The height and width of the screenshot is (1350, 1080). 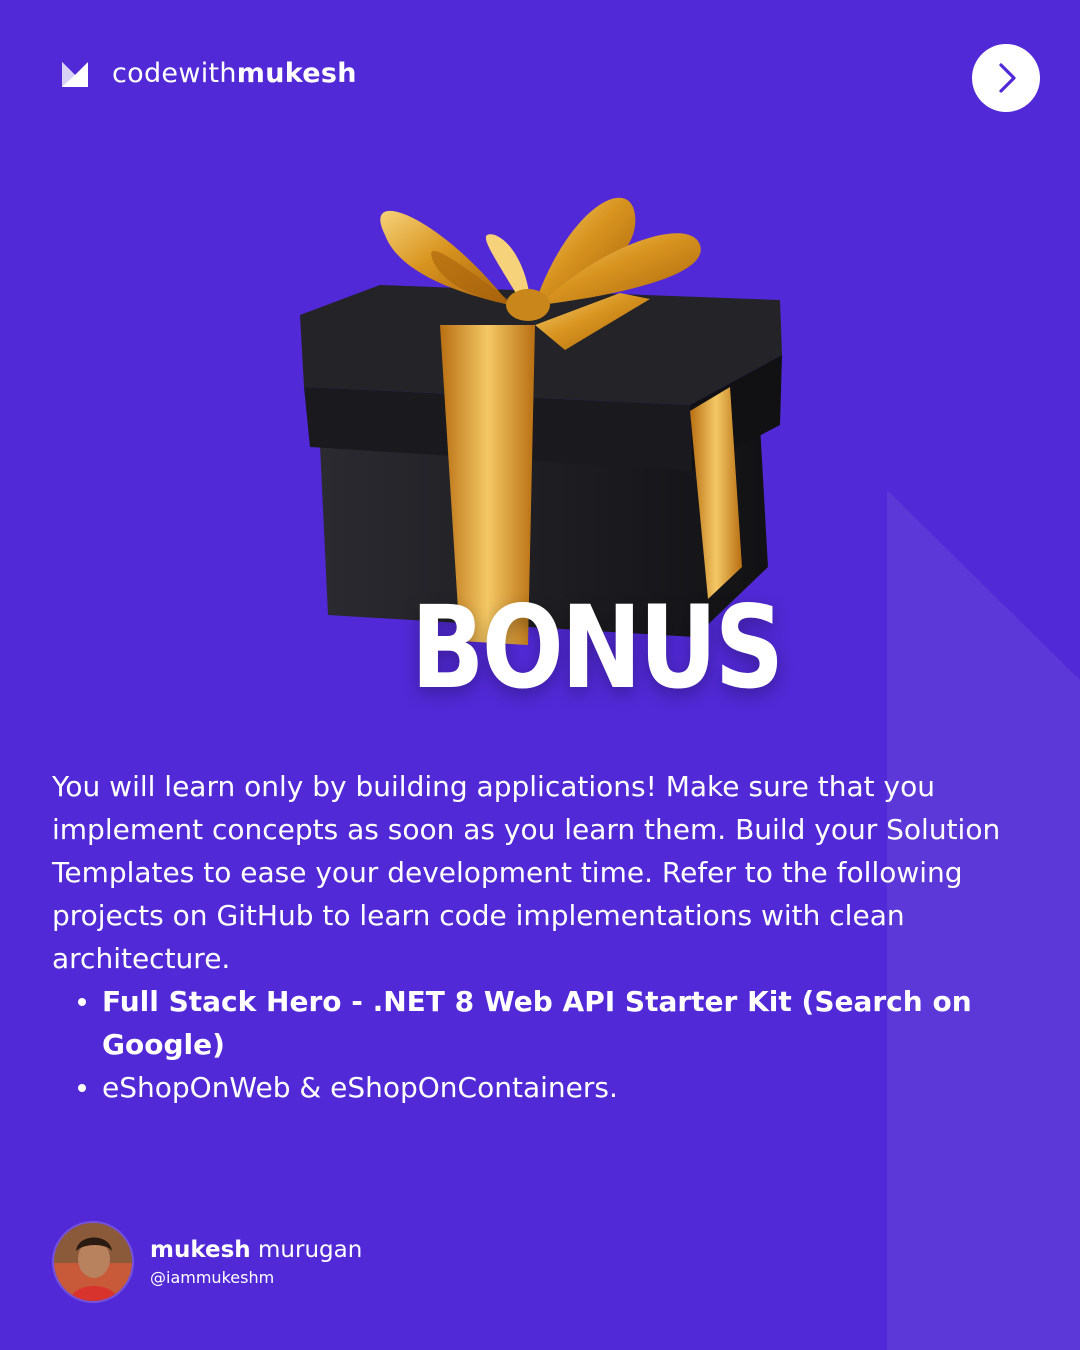 I want to click on m-logo-icon, so click(x=75, y=74).